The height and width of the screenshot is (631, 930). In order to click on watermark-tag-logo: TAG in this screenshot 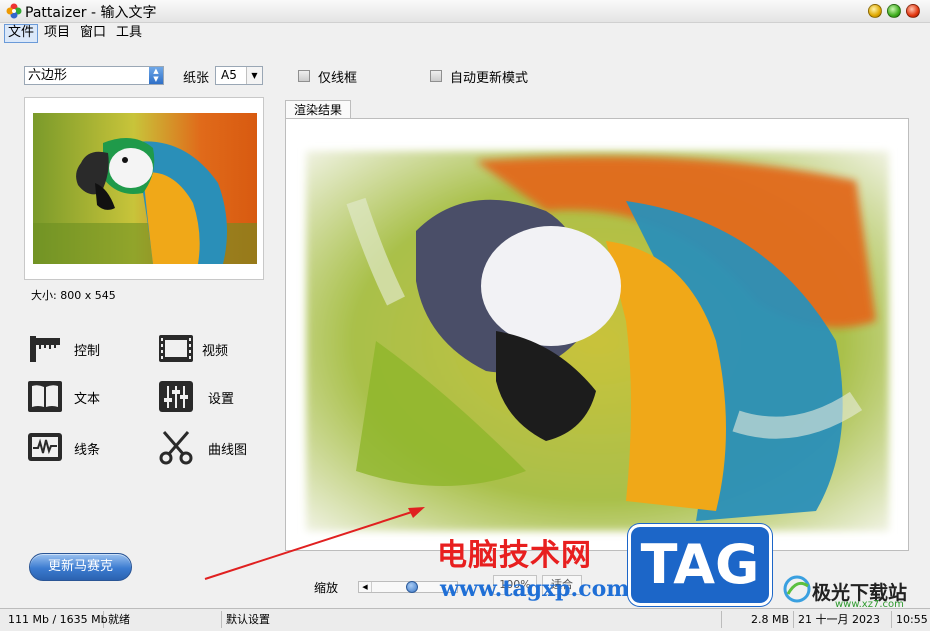, I will do `click(700, 565)`.